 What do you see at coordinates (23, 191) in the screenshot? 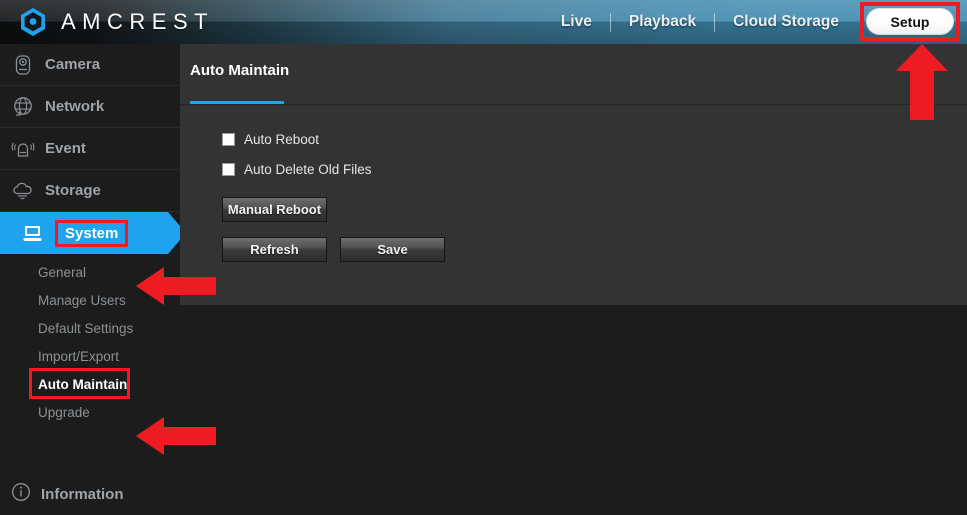
I see `cloud-icon` at bounding box center [23, 191].